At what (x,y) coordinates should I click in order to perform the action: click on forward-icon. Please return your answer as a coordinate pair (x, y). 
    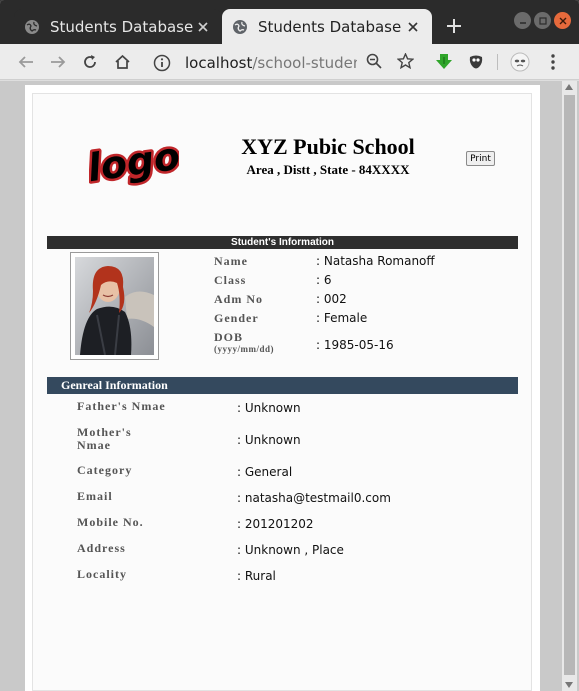
    Looking at the image, I should click on (58, 62).